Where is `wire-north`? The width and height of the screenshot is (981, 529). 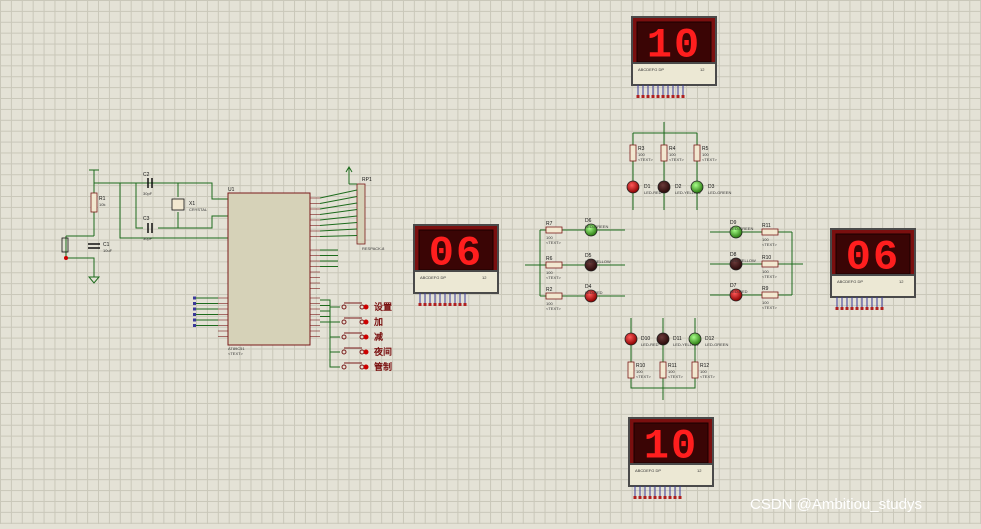
wire-north is located at coordinates (665, 133).